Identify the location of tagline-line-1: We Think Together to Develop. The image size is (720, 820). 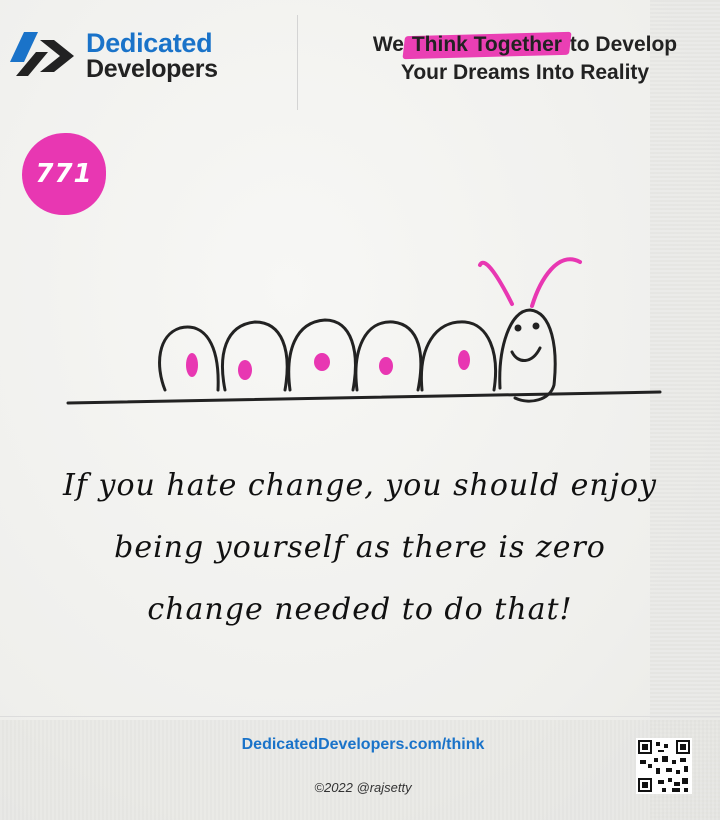
(525, 45).